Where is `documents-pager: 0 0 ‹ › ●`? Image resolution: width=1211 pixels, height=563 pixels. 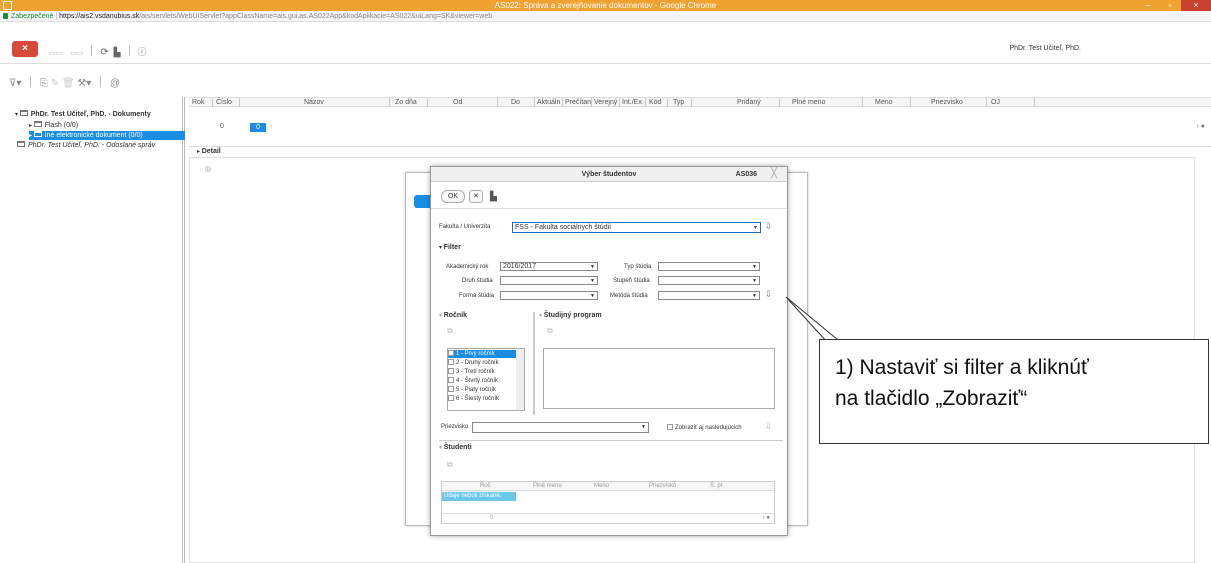 documents-pager: 0 0 ‹ › ● is located at coordinates (712, 127).